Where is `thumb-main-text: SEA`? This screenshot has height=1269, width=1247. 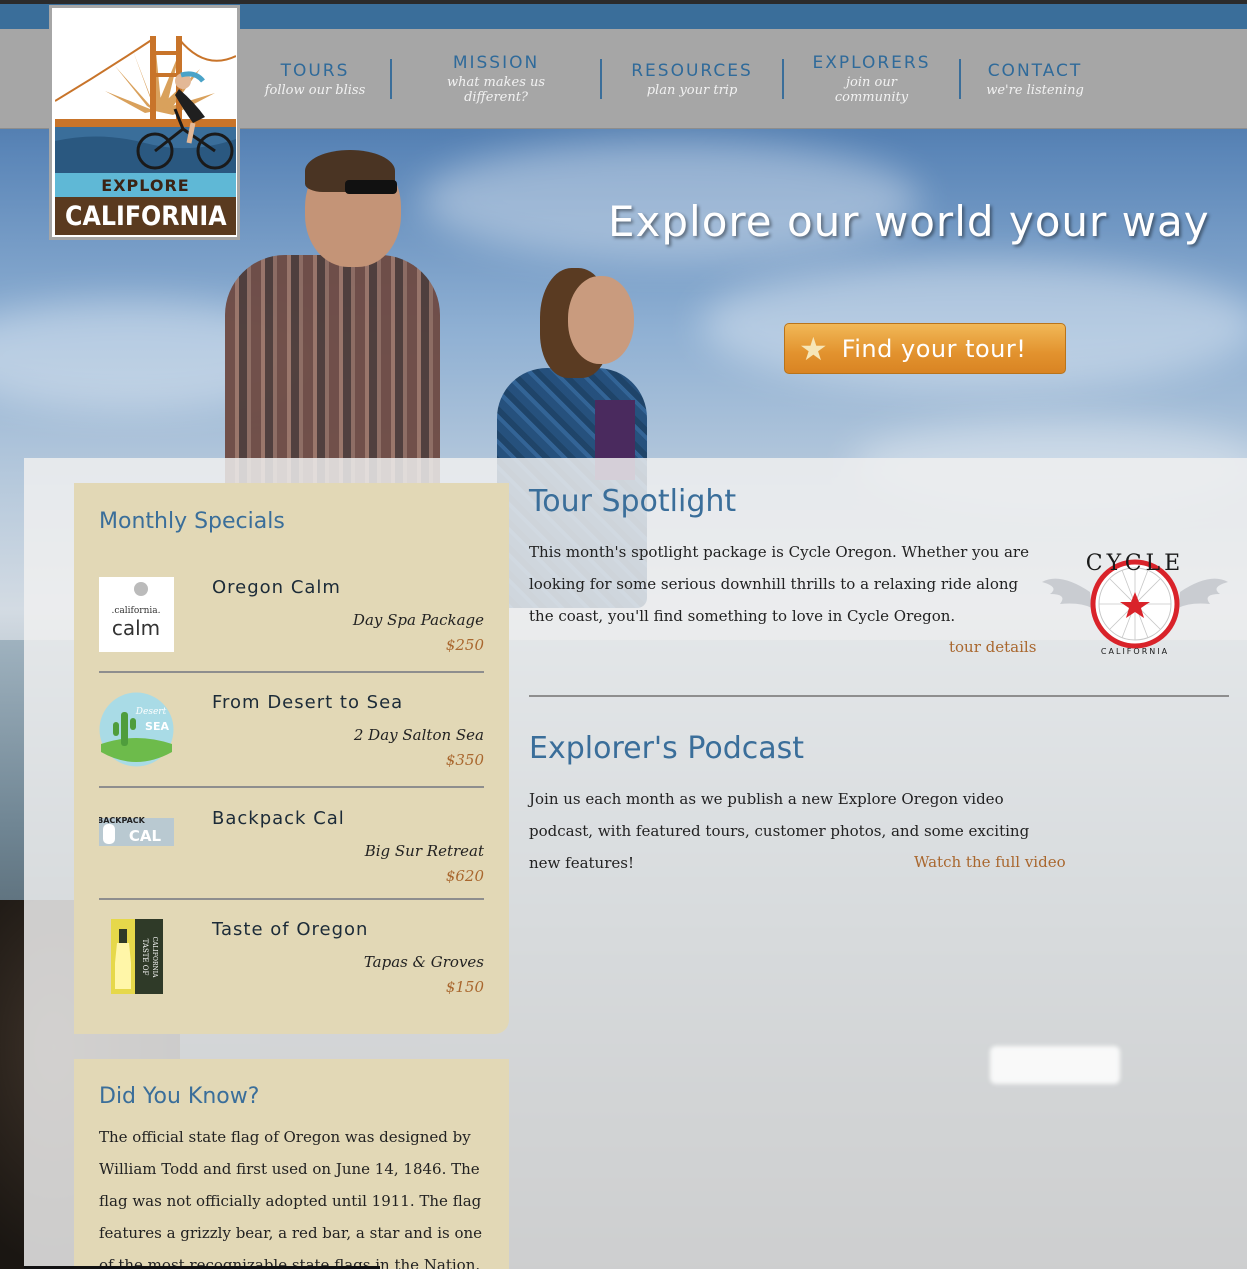 thumb-main-text: SEA is located at coordinates (157, 726).